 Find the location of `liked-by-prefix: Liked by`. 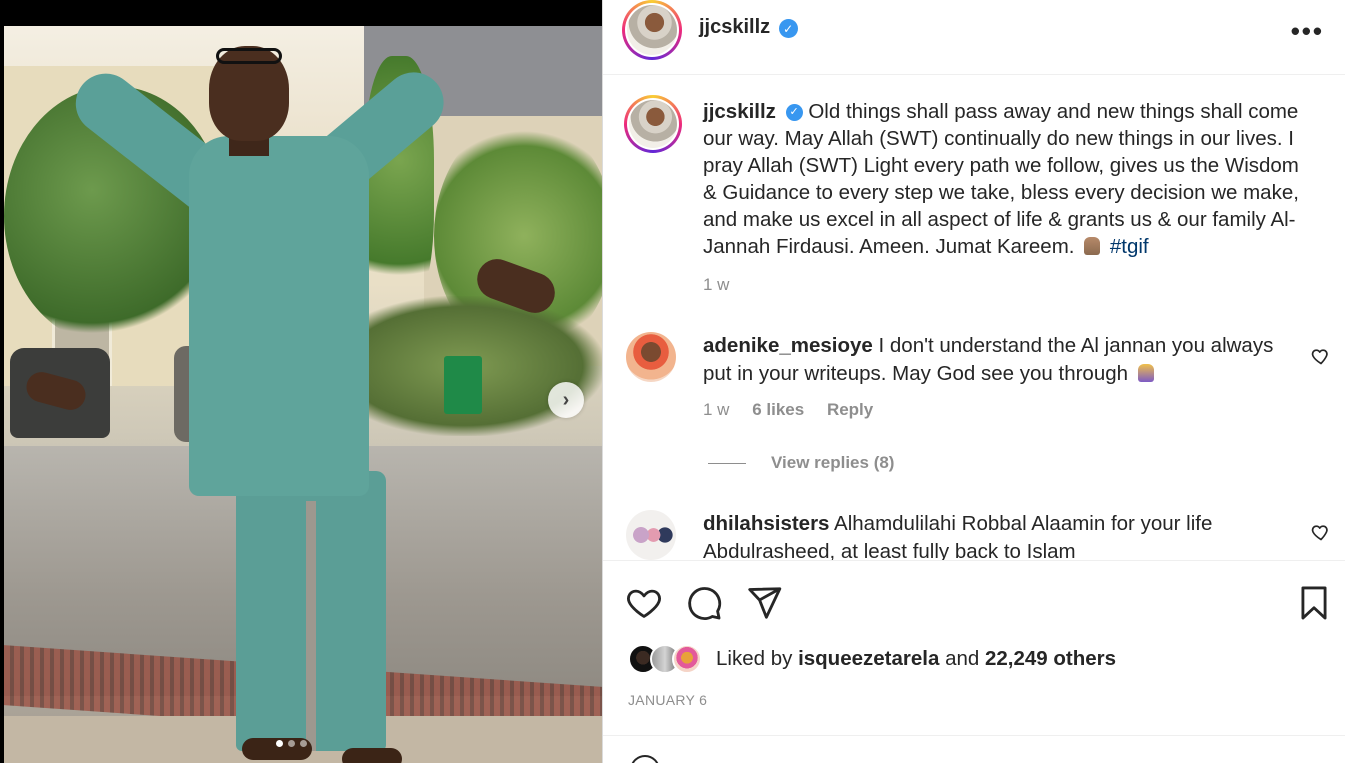

liked-by-prefix: Liked by is located at coordinates (754, 658).